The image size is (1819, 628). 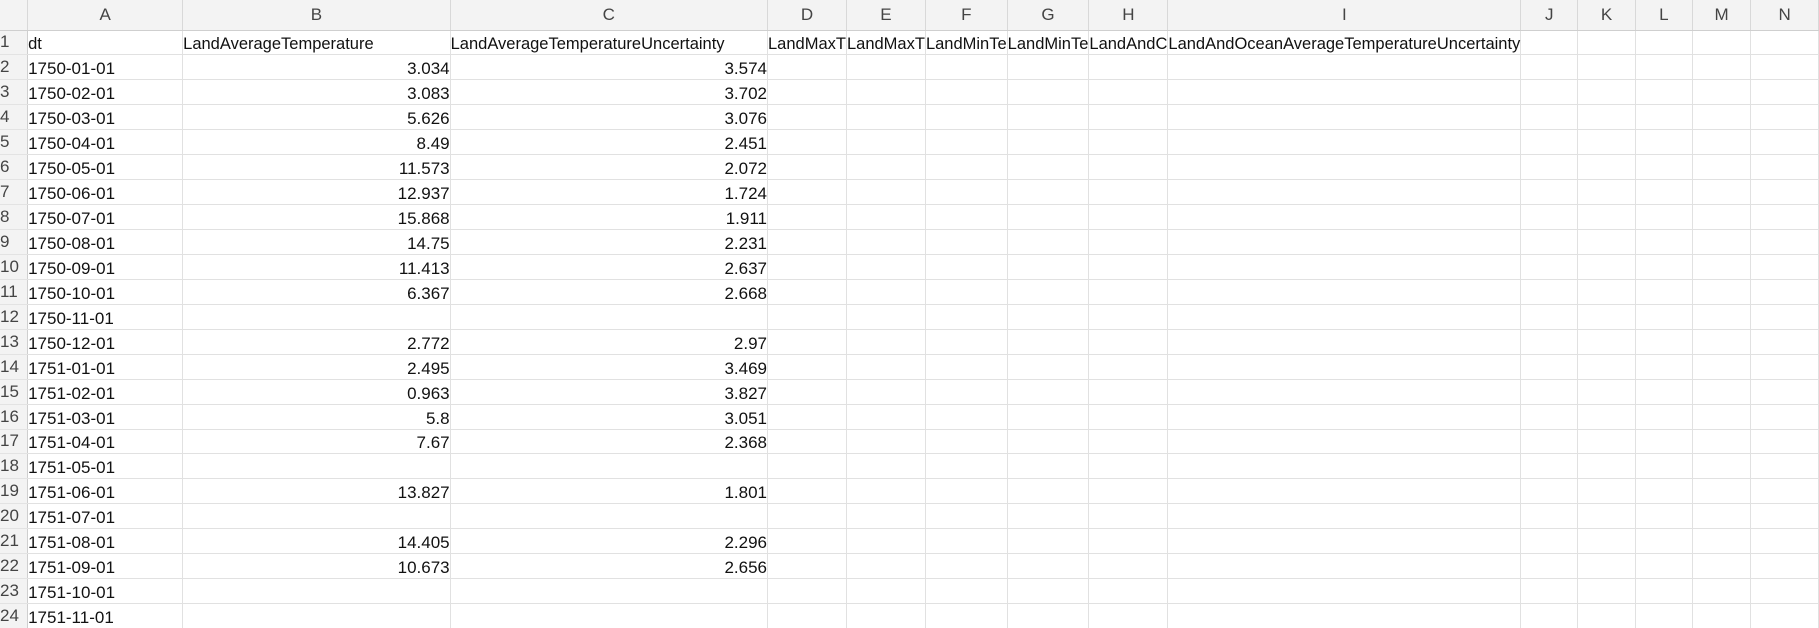 What do you see at coordinates (1606, 15) in the screenshot?
I see `column-header-k: K` at bounding box center [1606, 15].